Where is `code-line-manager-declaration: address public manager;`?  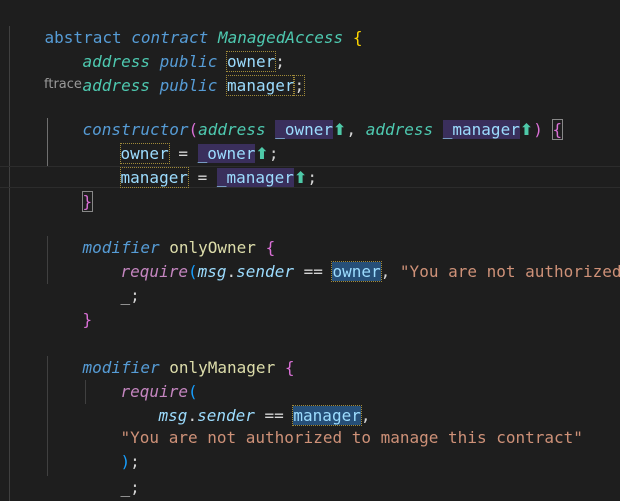 code-line-manager-declaration: address public manager; is located at coordinates (175, 73).